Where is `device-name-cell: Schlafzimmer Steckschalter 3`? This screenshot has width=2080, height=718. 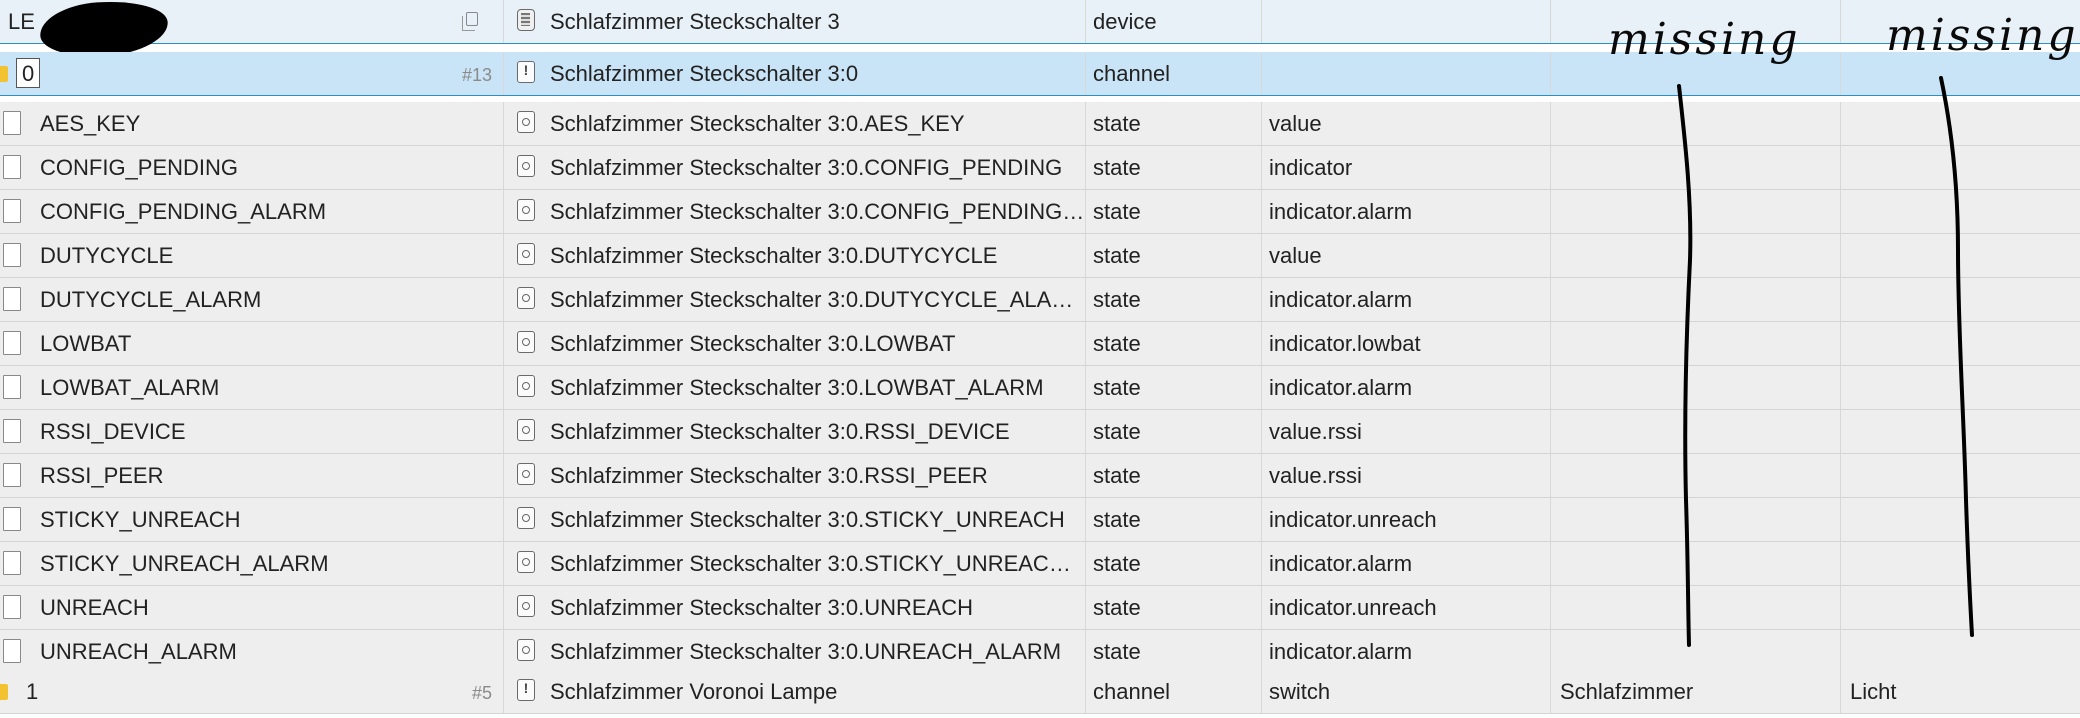
device-name-cell: Schlafzimmer Steckschalter 3 is located at coordinates (695, 21).